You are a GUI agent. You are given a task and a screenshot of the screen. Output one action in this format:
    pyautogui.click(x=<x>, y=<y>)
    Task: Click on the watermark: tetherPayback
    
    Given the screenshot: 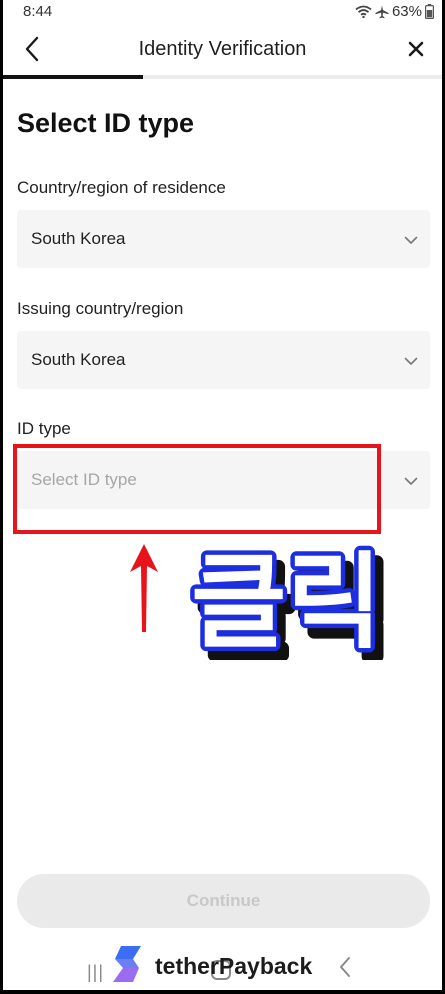 What is the action you would take?
    pyautogui.click(x=211, y=966)
    